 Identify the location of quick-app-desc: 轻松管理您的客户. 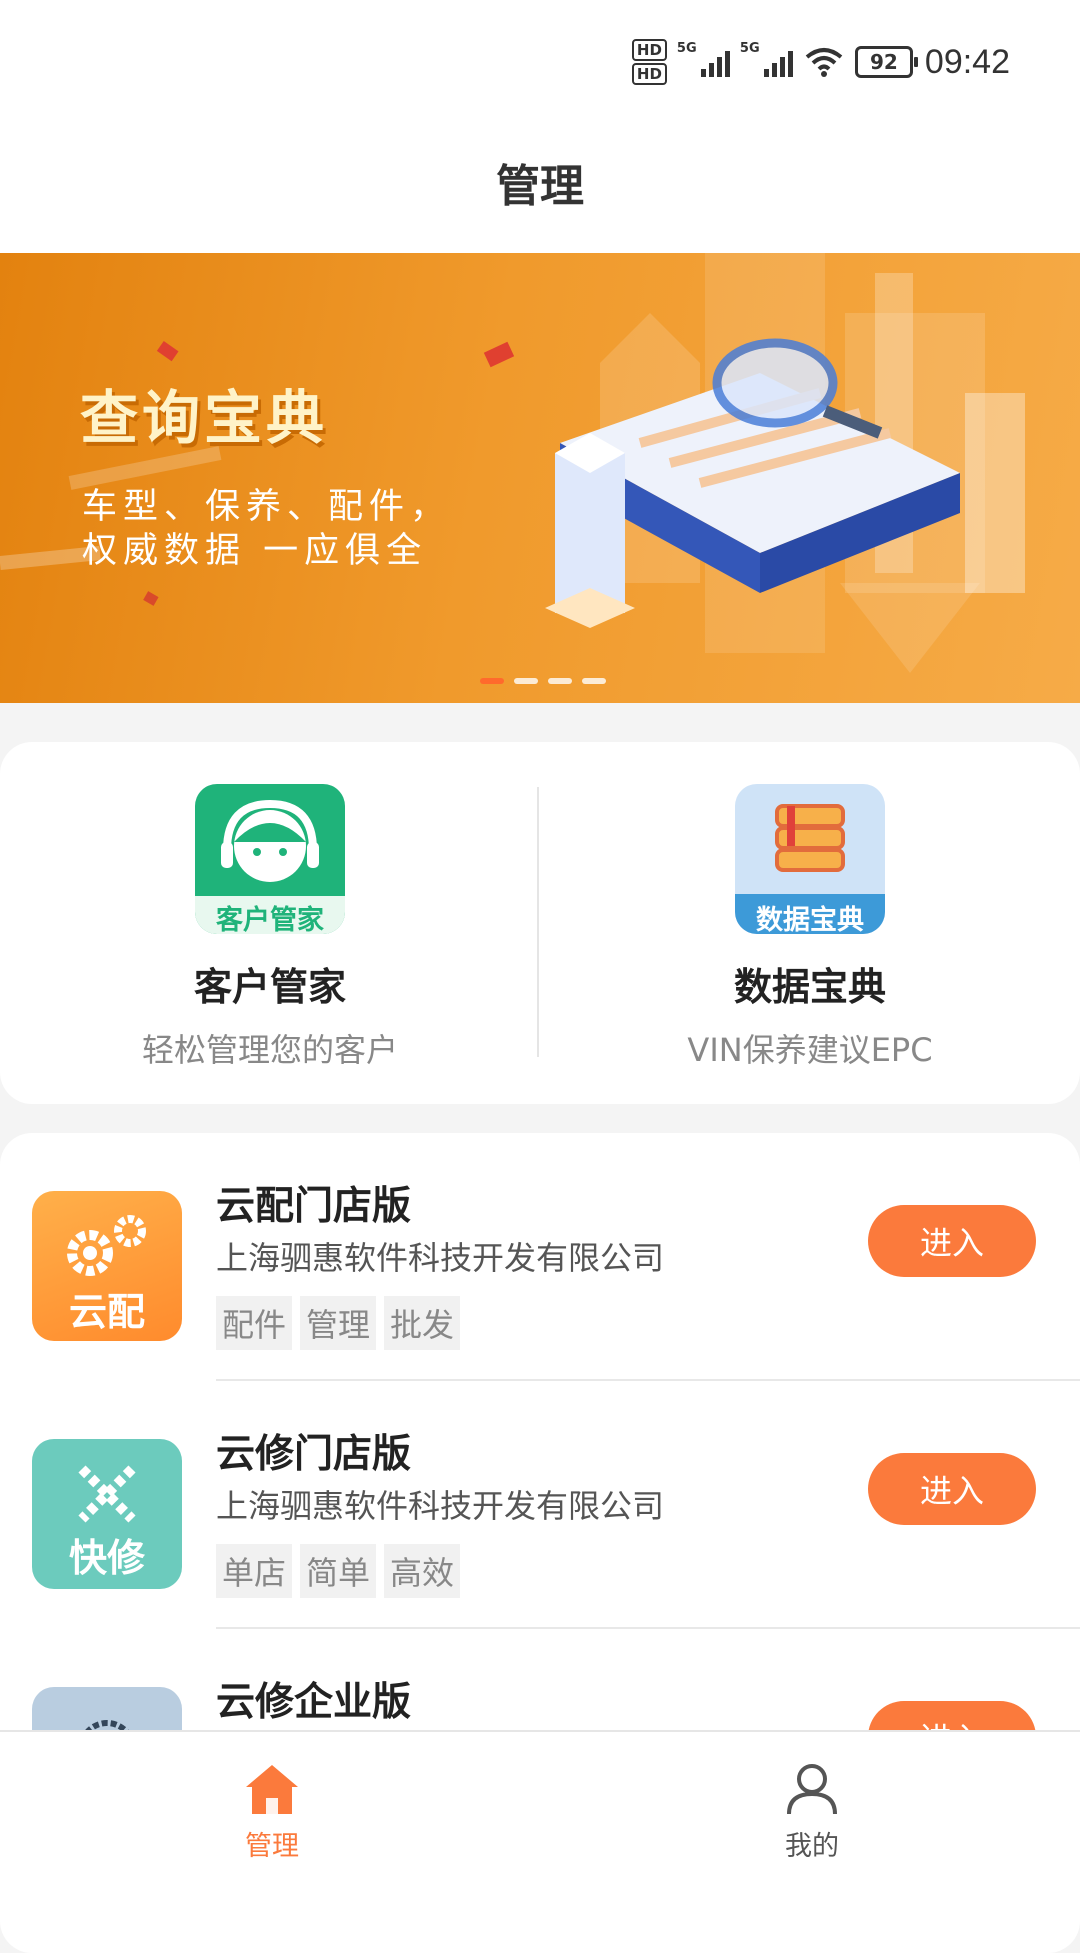
(269, 1050).